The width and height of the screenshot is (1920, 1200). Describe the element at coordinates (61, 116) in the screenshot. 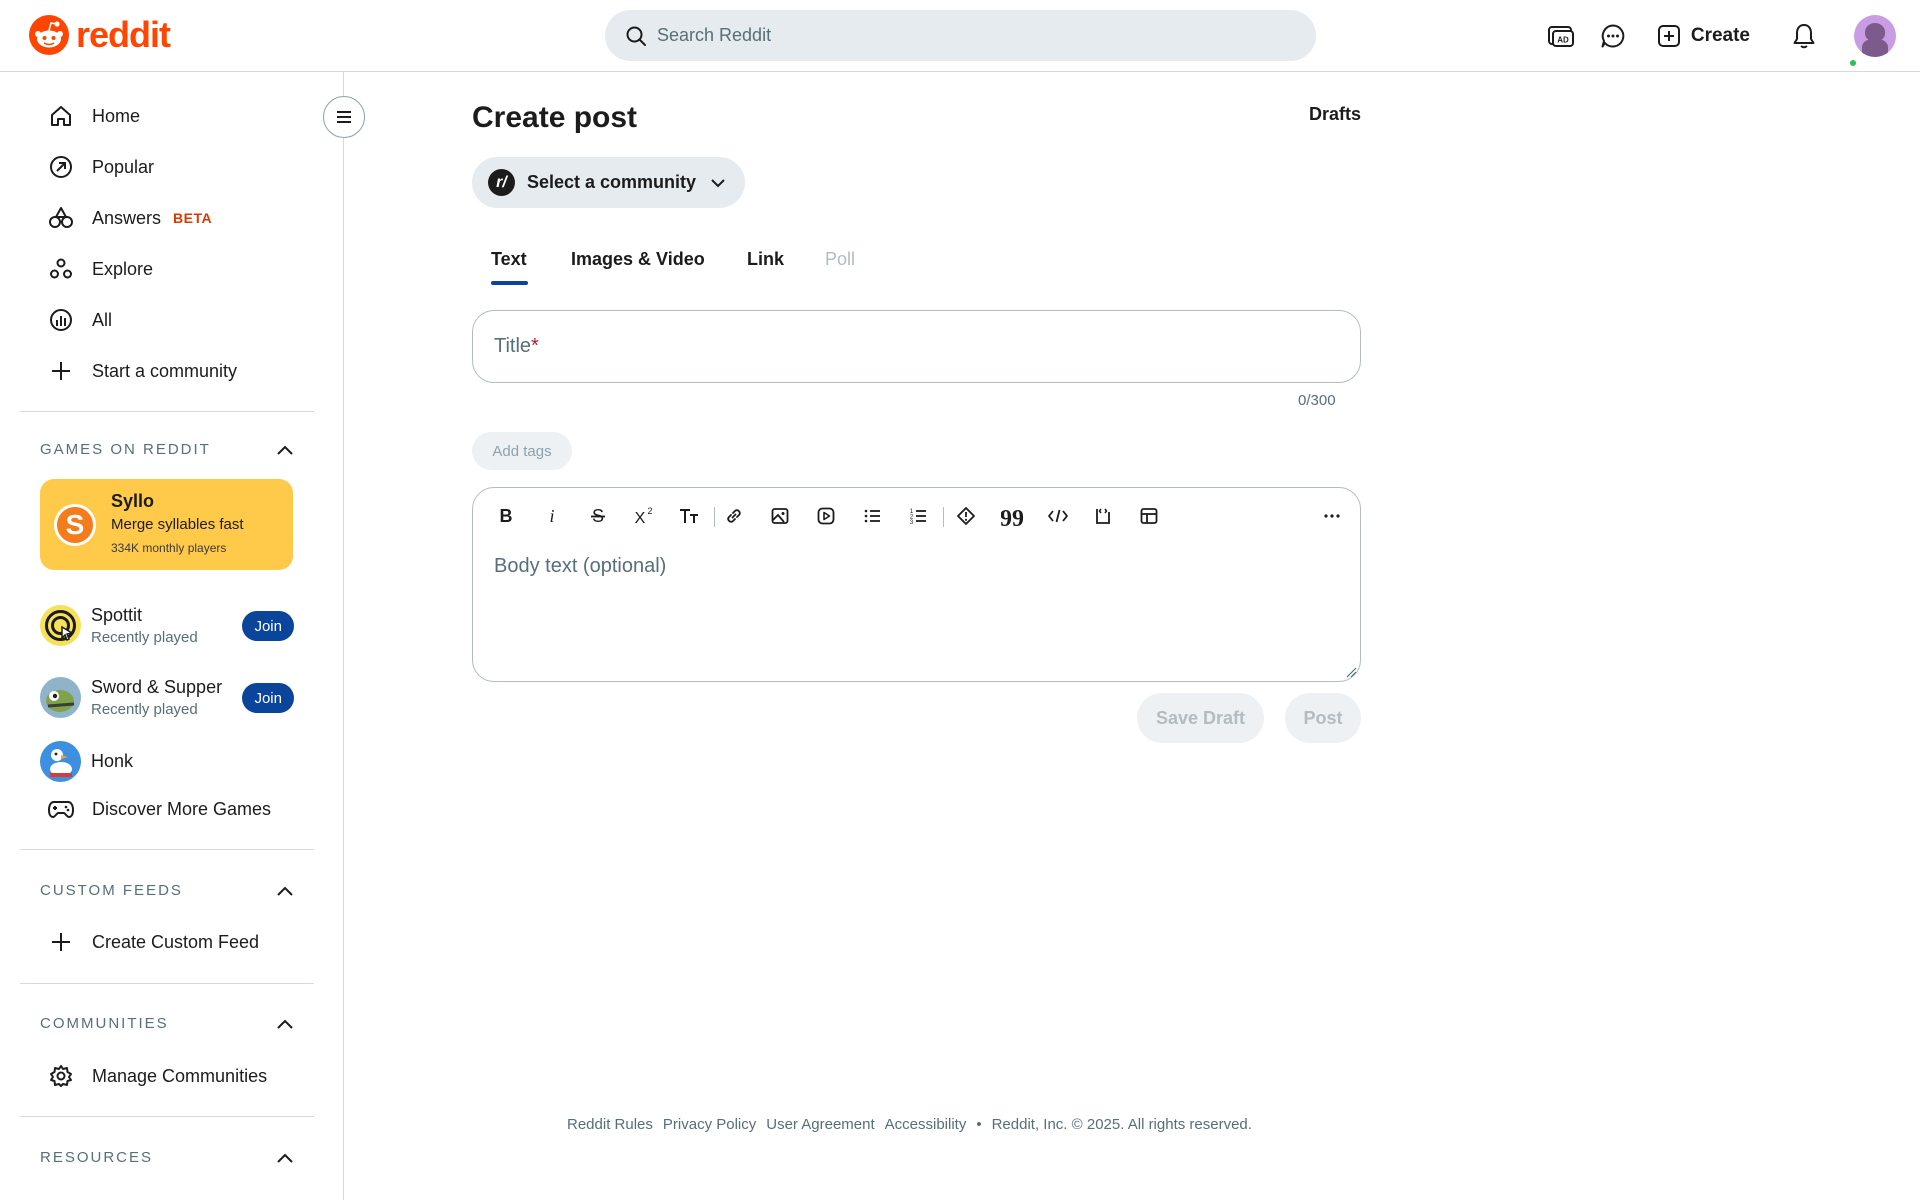

I see `home-icon` at that location.